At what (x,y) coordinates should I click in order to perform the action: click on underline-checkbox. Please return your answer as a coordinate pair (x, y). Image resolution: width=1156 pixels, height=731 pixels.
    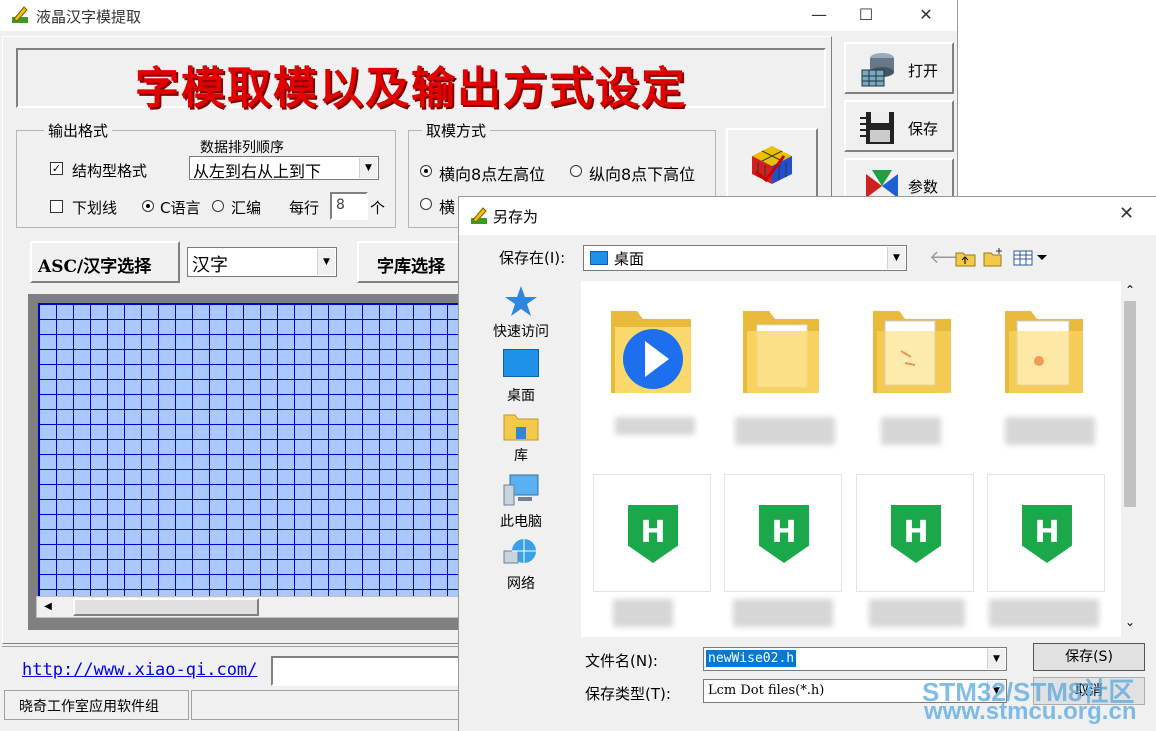
    Looking at the image, I should click on (56, 206).